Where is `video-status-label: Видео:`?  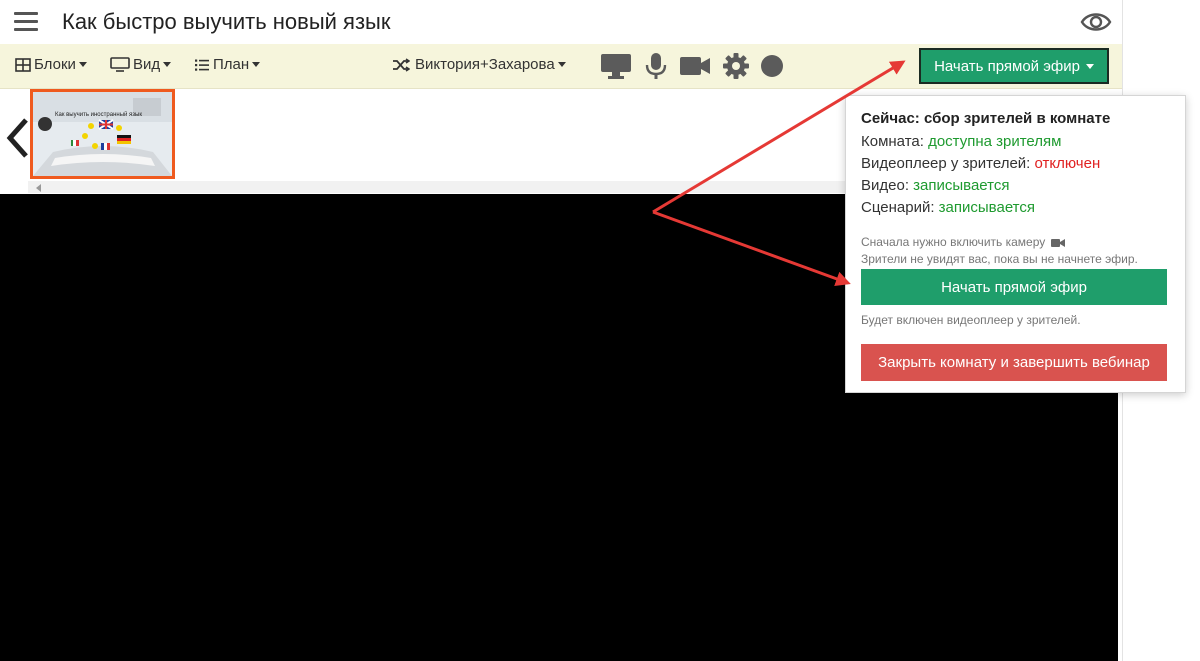
video-status-label: Видео: is located at coordinates (887, 185).